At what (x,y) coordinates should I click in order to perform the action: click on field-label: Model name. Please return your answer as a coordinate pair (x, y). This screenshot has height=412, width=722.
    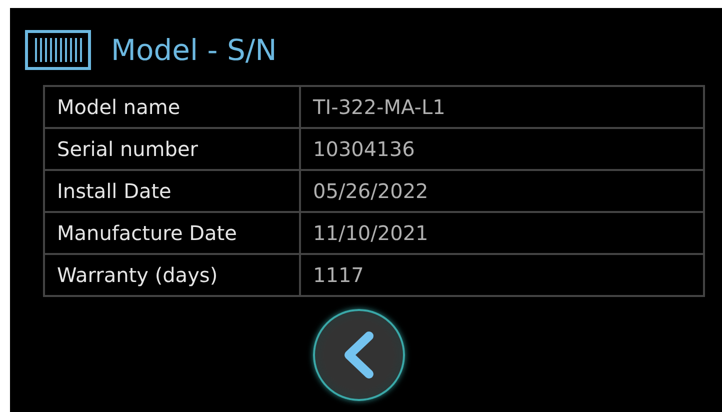
    Looking at the image, I should click on (172, 107).